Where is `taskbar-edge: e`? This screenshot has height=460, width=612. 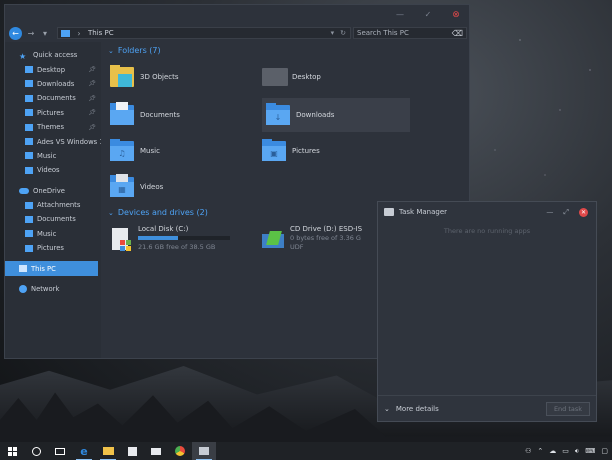 taskbar-edge: e is located at coordinates (84, 451).